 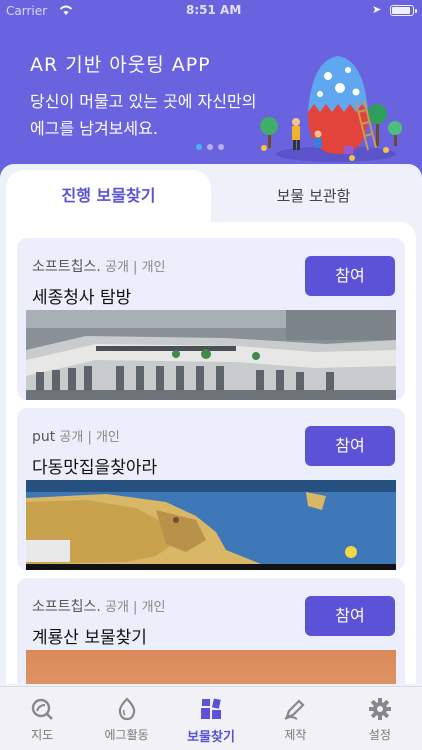 I want to click on nav-label: 설정, so click(x=379, y=735).